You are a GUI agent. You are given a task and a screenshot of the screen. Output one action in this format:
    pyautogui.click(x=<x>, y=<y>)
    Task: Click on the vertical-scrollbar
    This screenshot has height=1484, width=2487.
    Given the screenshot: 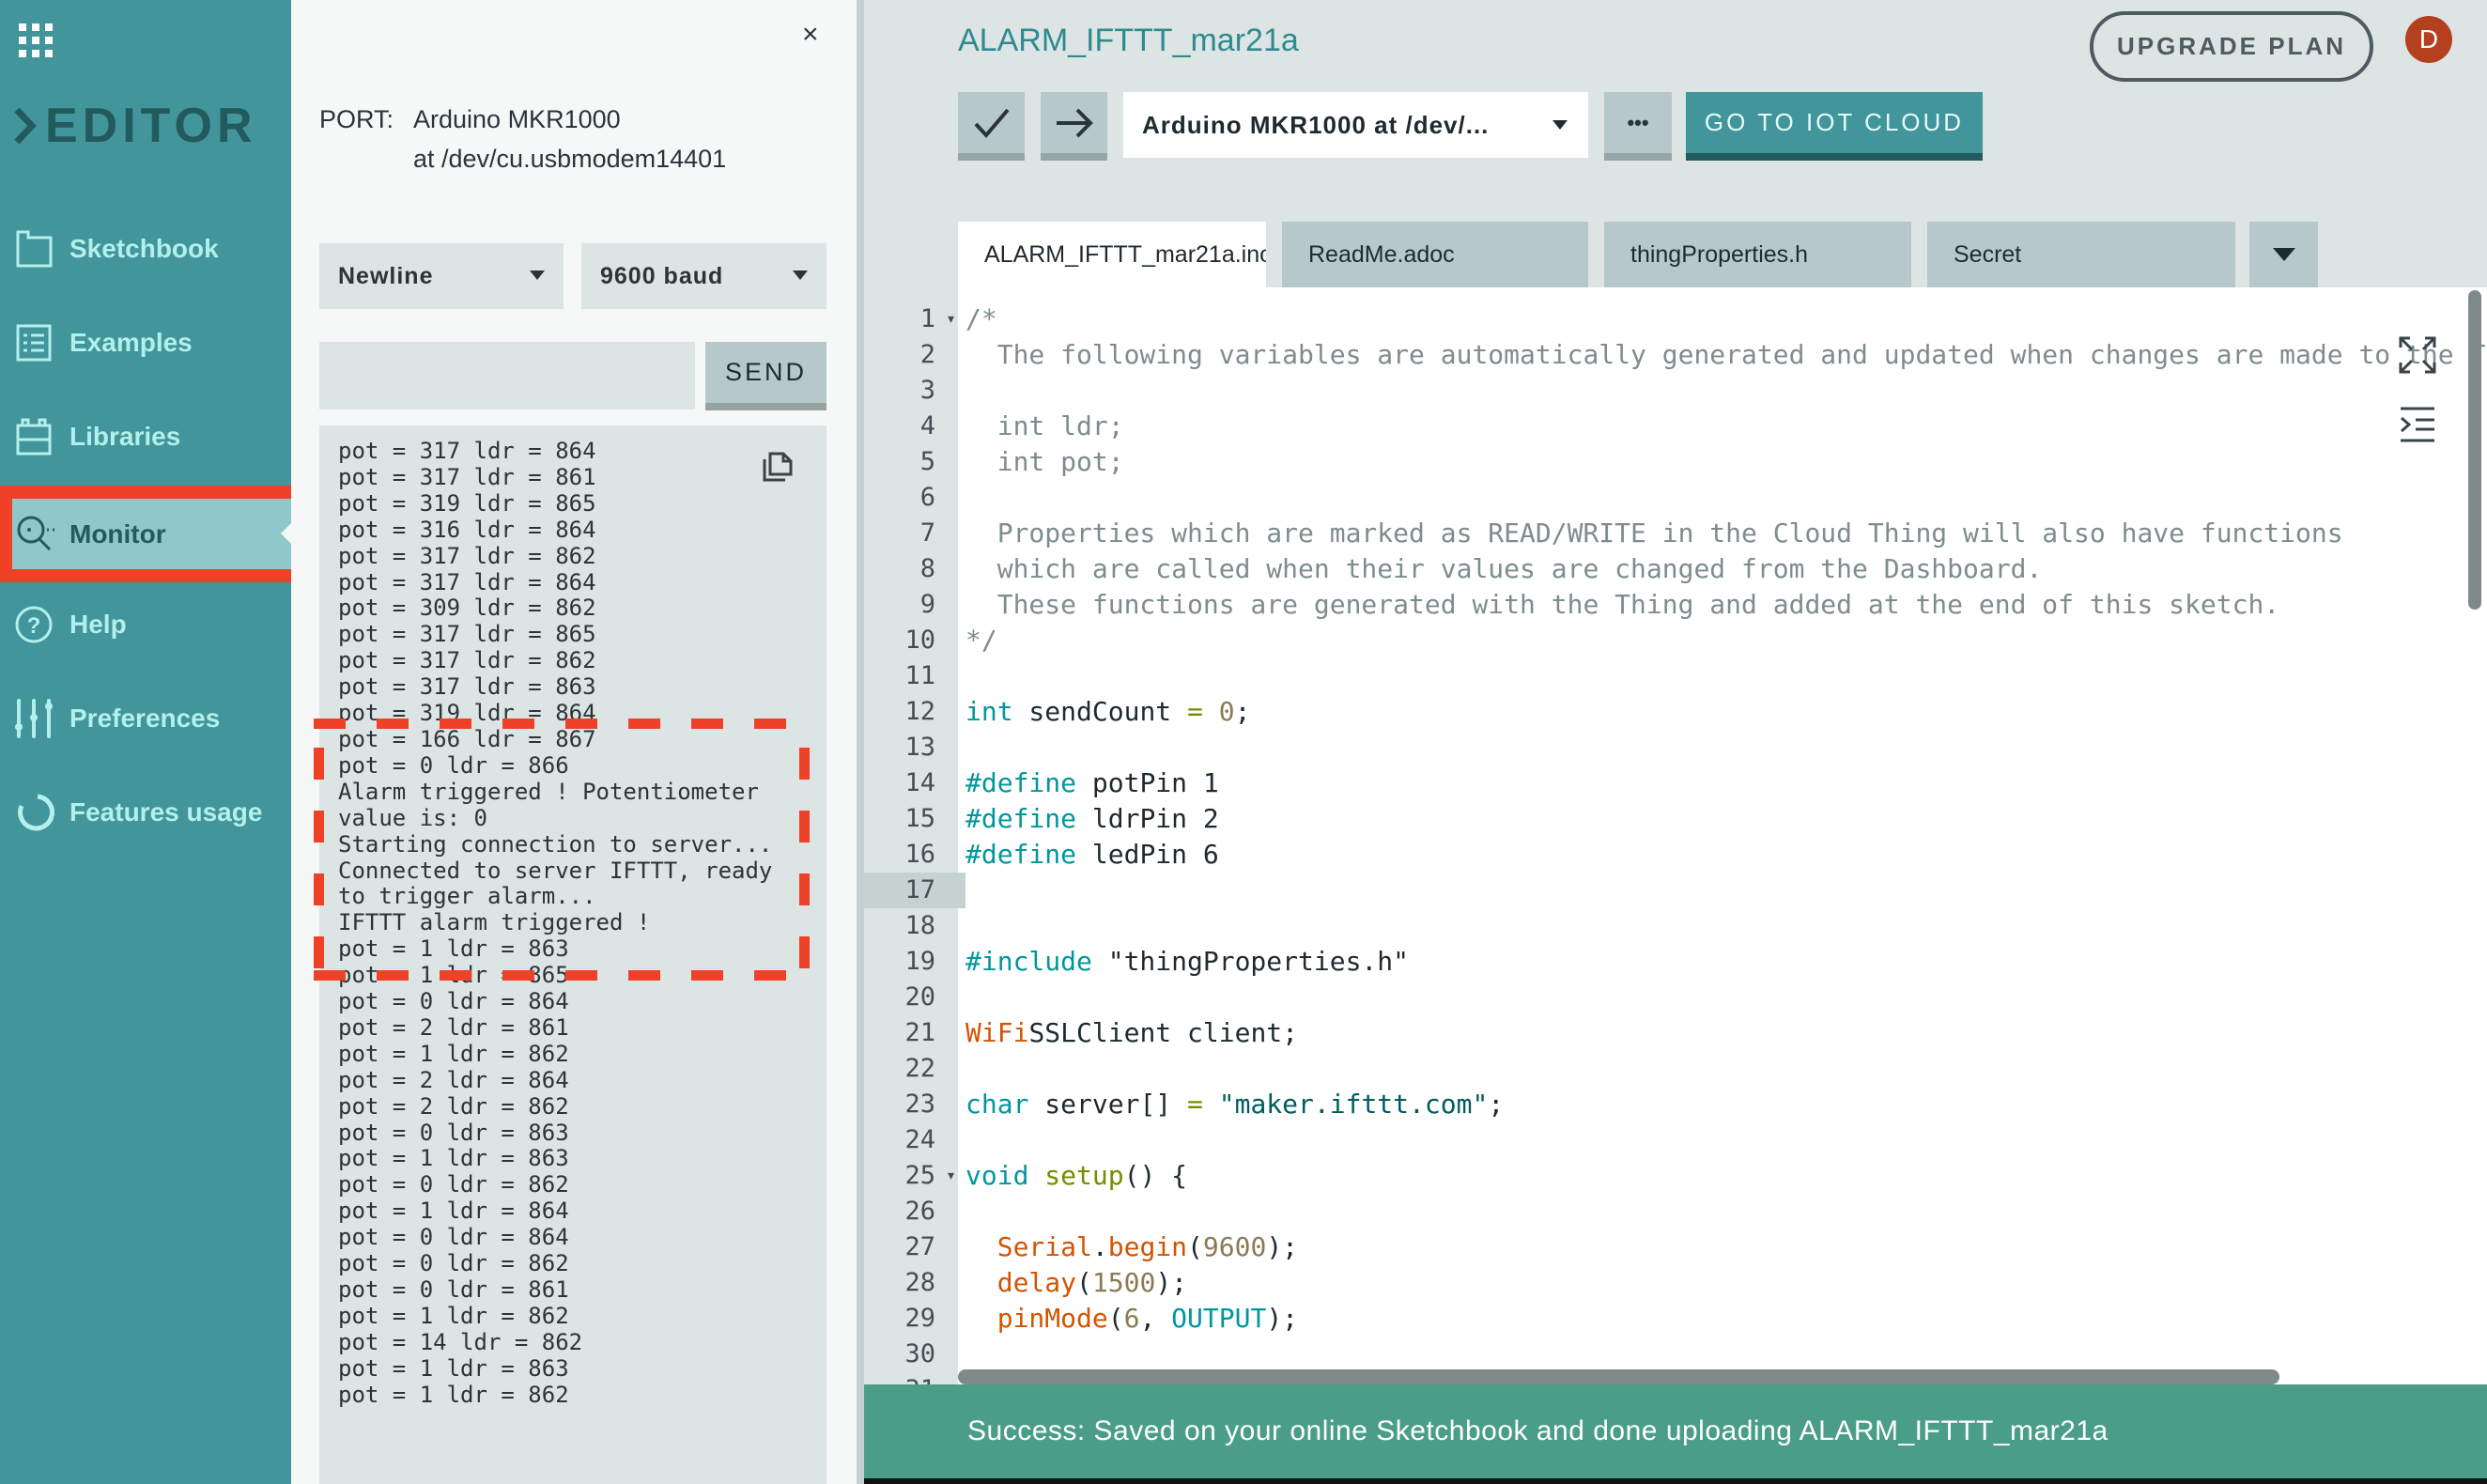 What is the action you would take?
    pyautogui.click(x=2475, y=450)
    